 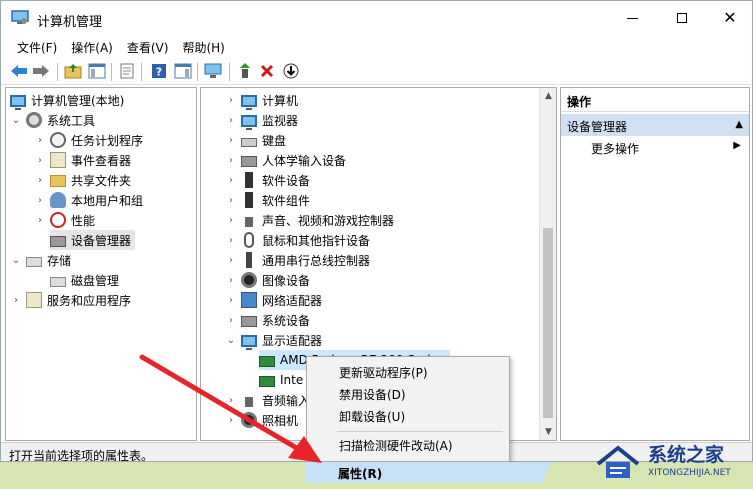 What do you see at coordinates (91, 47) in the screenshot?
I see `menu-action: 操作(A)` at bounding box center [91, 47].